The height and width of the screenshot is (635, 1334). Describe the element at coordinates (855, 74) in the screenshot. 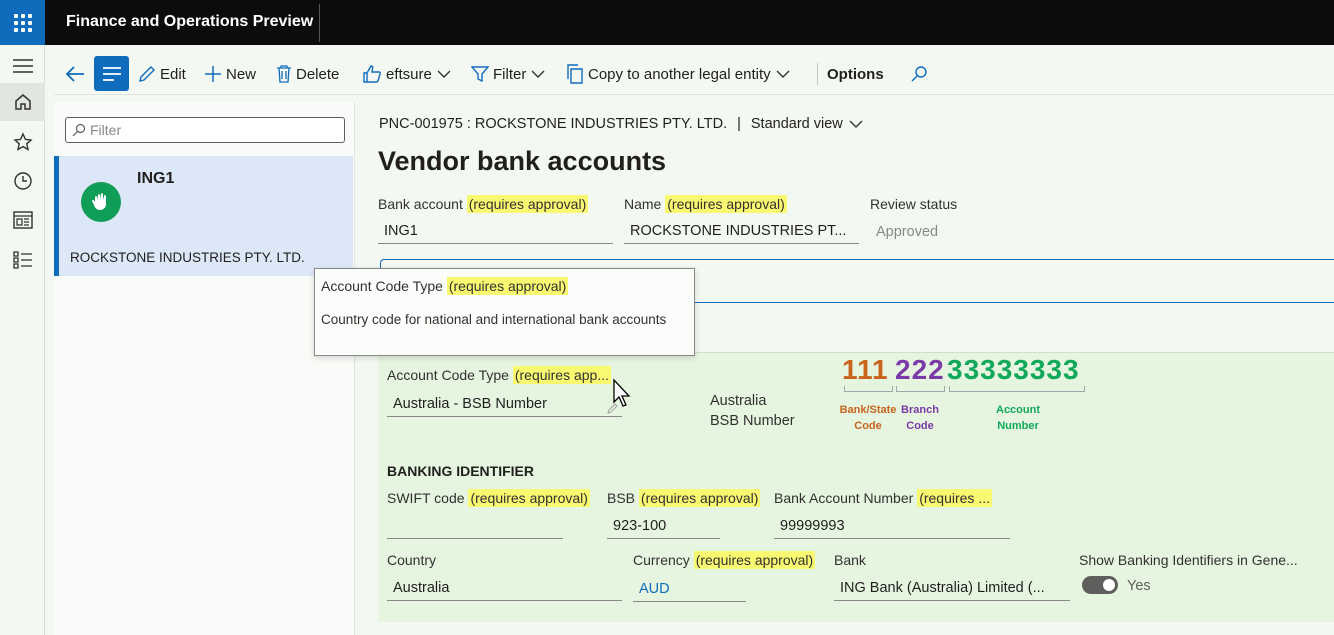

I see `options-tab: Options` at that location.